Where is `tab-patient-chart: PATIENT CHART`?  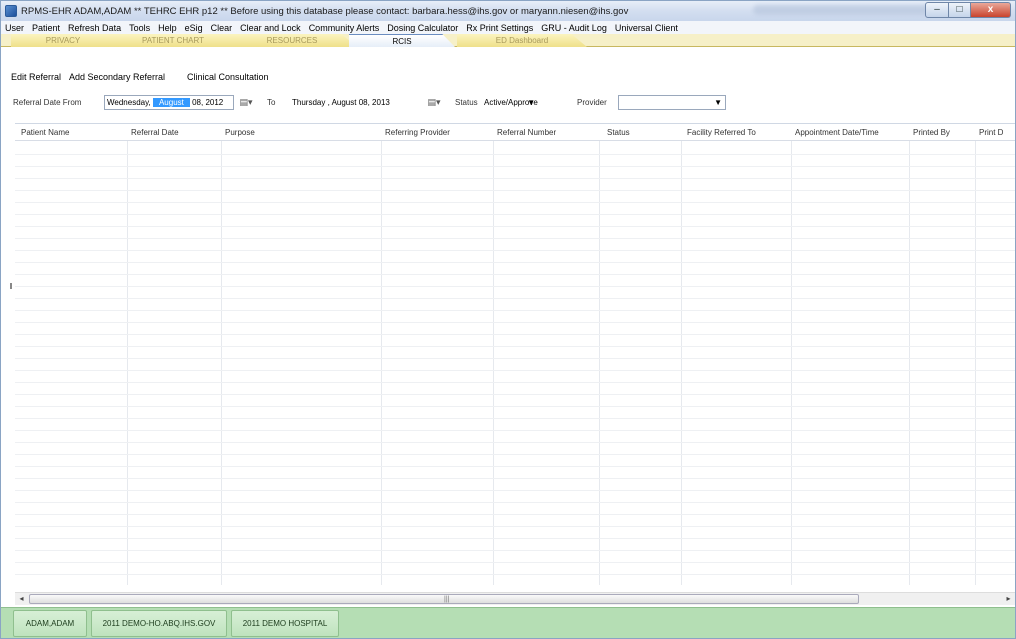
tab-patient-chart: PATIENT CHART is located at coordinates (173, 40).